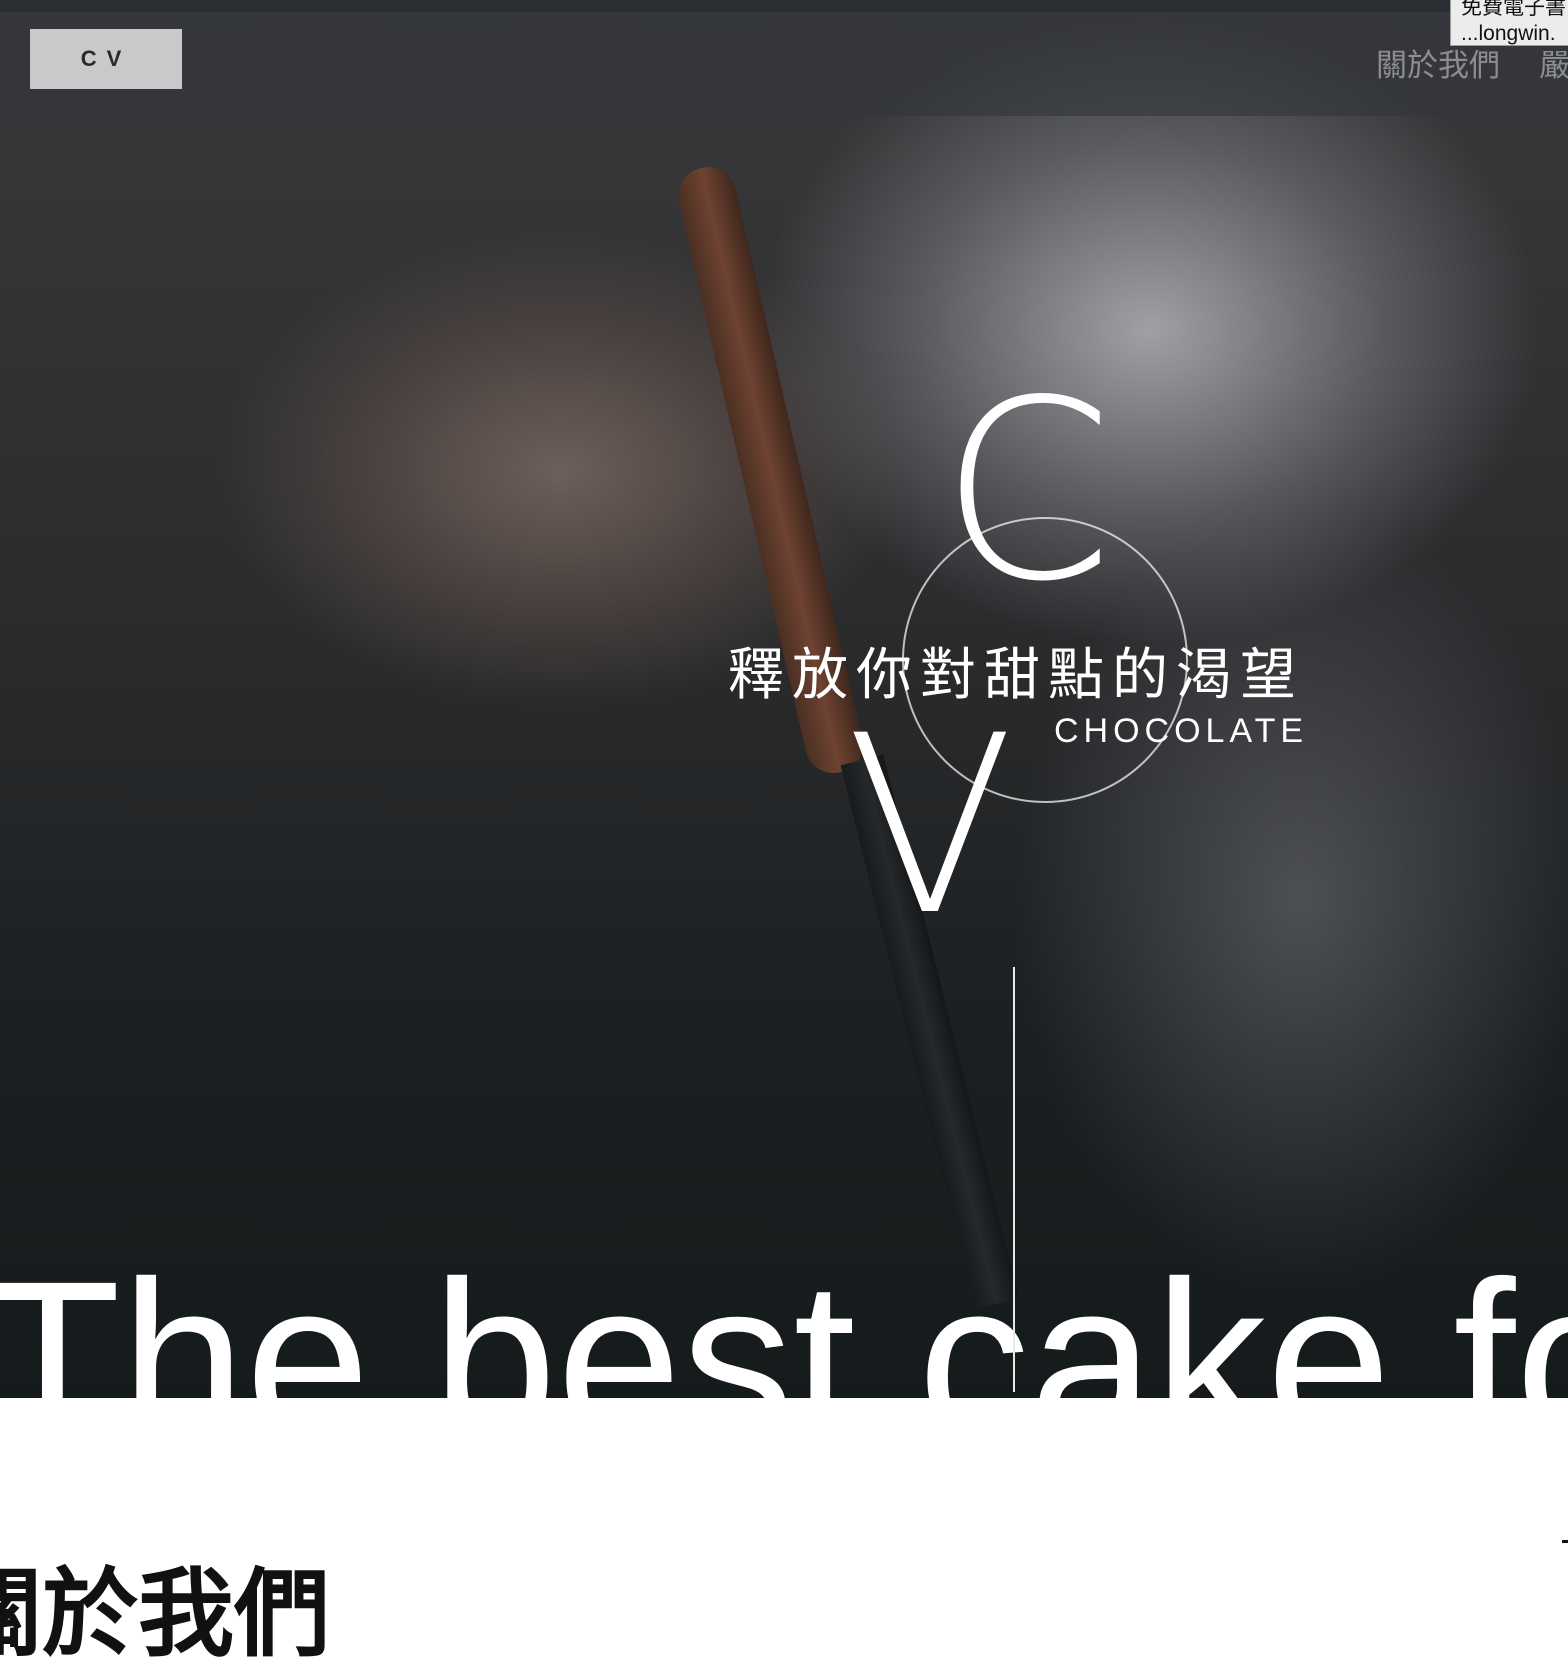 The height and width of the screenshot is (1670, 1568). What do you see at coordinates (1016, 675) in the screenshot?
I see `hero-tagline: 釋放你對甜點的渴望` at bounding box center [1016, 675].